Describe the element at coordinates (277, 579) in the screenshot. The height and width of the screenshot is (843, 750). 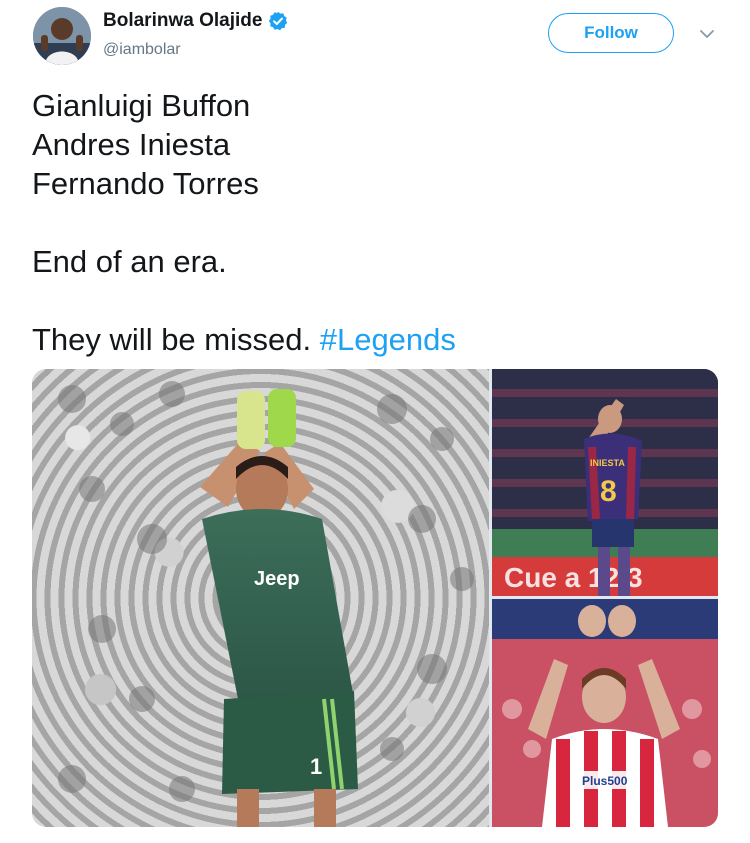
I see `jersey-sponsor: Jeep` at that location.